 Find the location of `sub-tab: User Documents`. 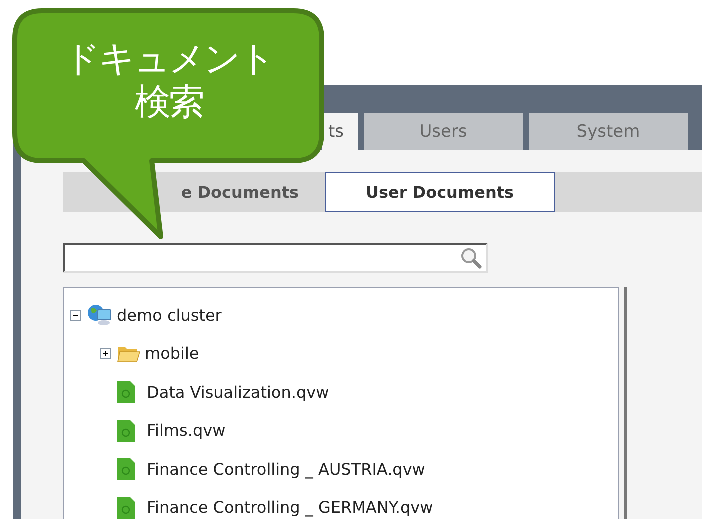

sub-tab: User Documents is located at coordinates (440, 192).